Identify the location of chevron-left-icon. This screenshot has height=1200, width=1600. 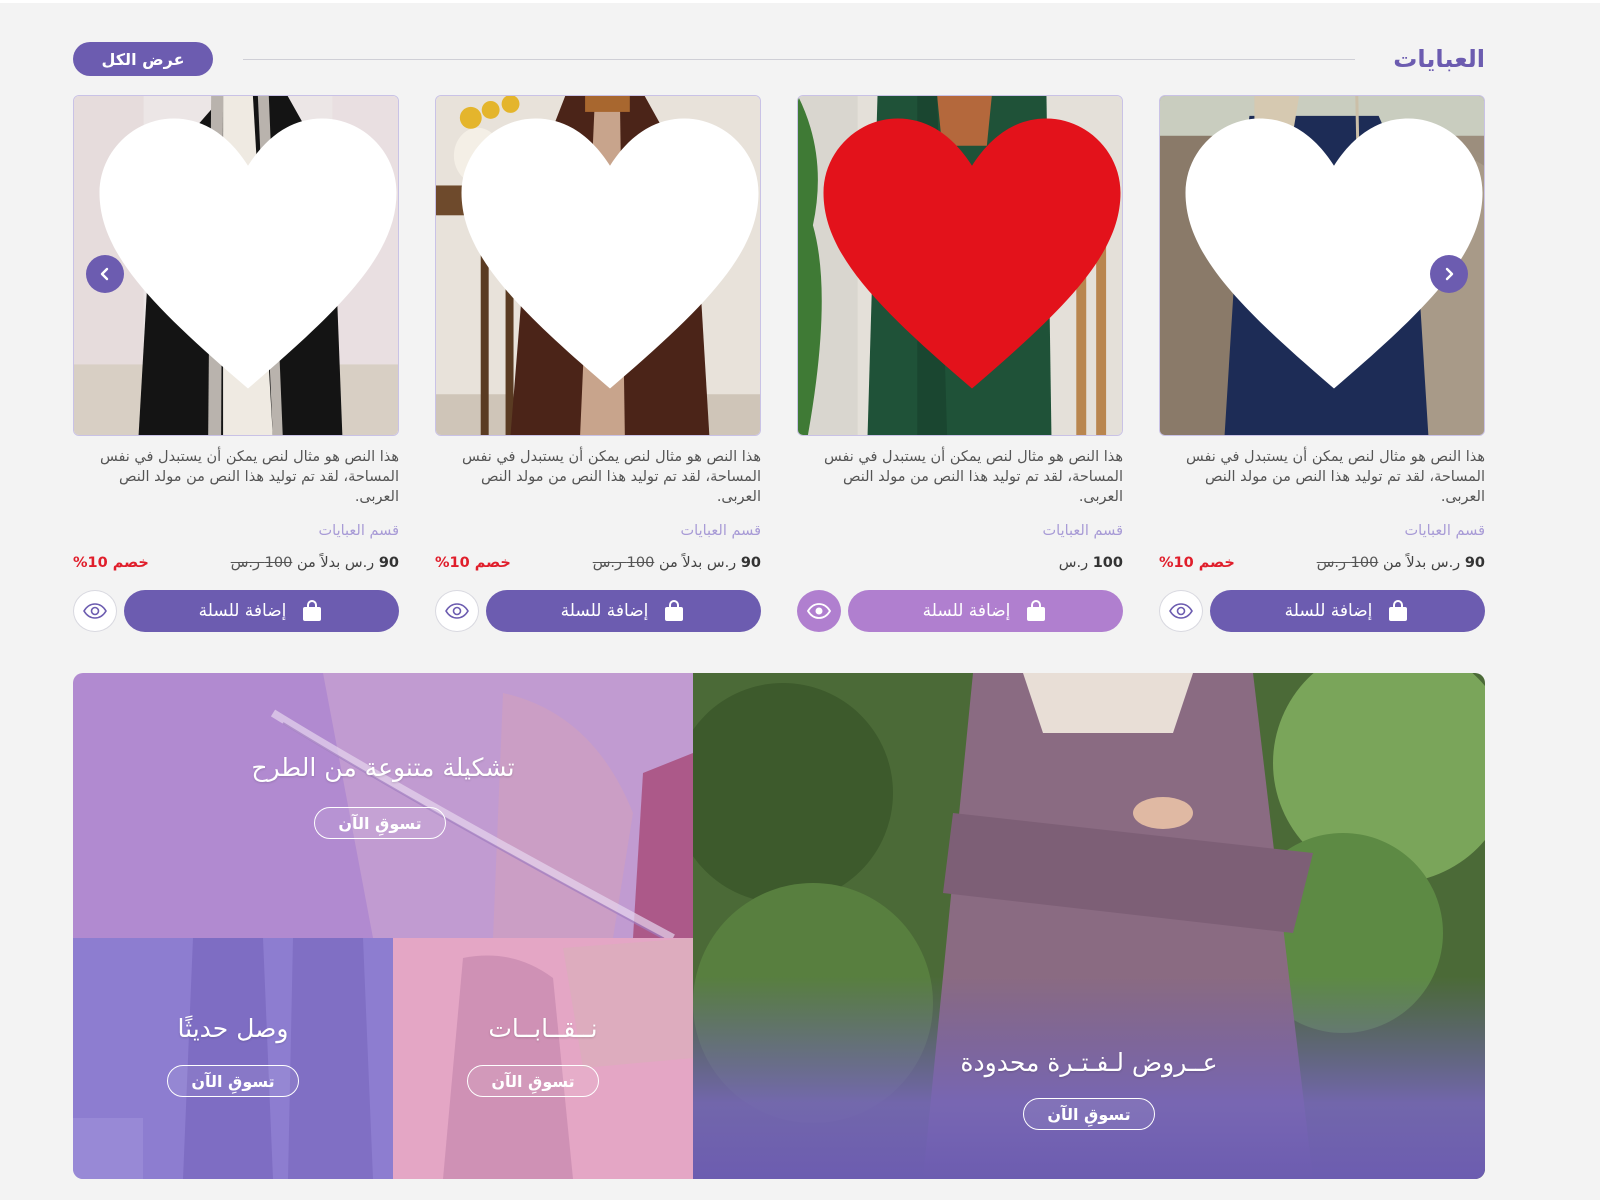
(104, 274).